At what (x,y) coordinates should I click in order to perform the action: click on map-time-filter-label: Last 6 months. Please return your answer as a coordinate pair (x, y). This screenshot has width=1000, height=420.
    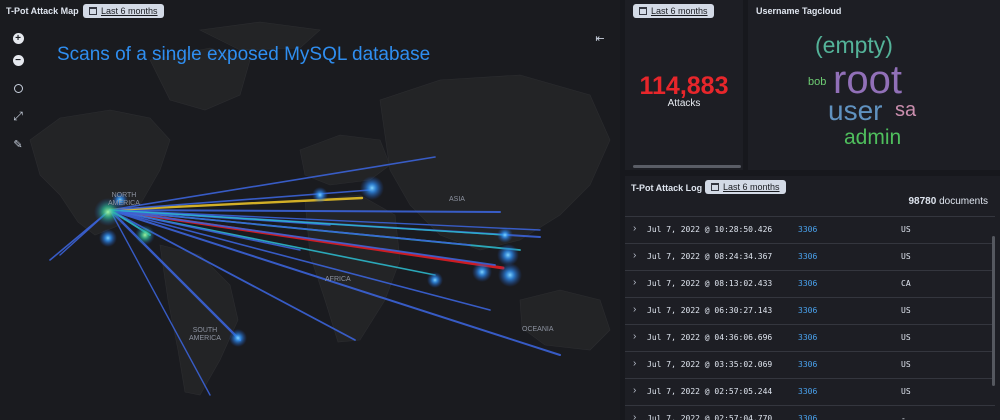
    Looking at the image, I should click on (129, 11).